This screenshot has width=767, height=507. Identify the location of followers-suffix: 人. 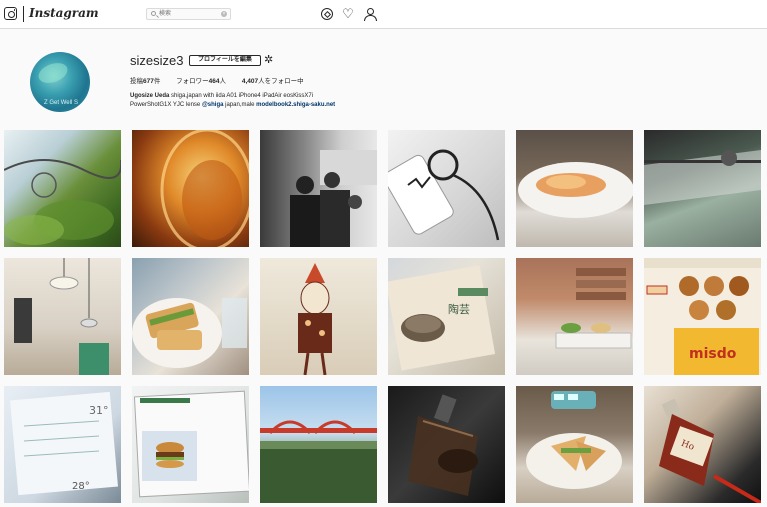
(223, 81).